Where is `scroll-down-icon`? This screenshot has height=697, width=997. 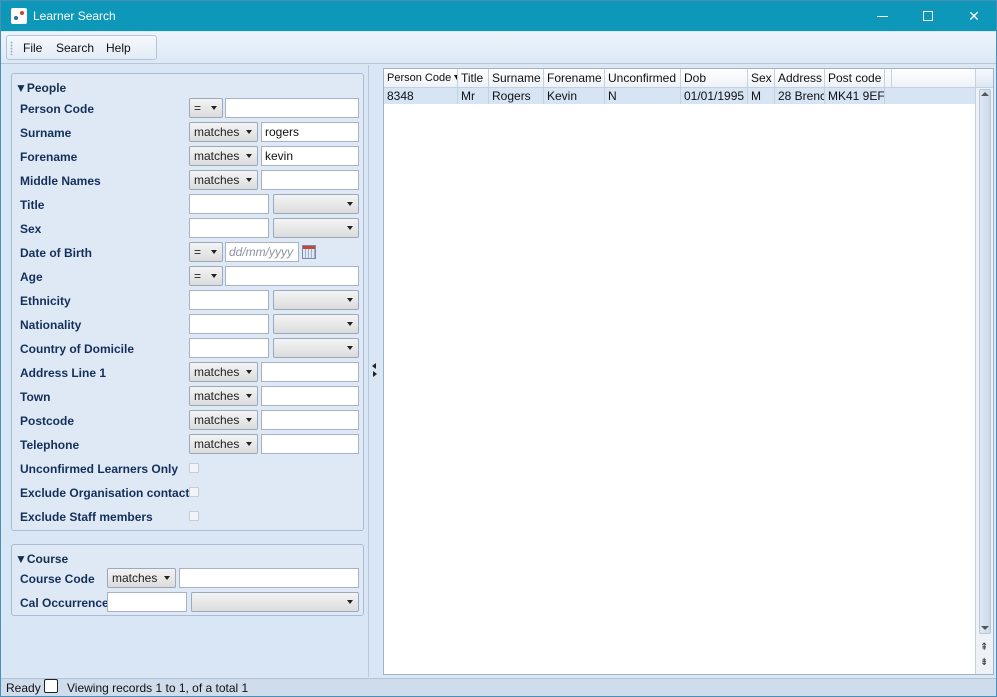 scroll-down-icon is located at coordinates (985, 628).